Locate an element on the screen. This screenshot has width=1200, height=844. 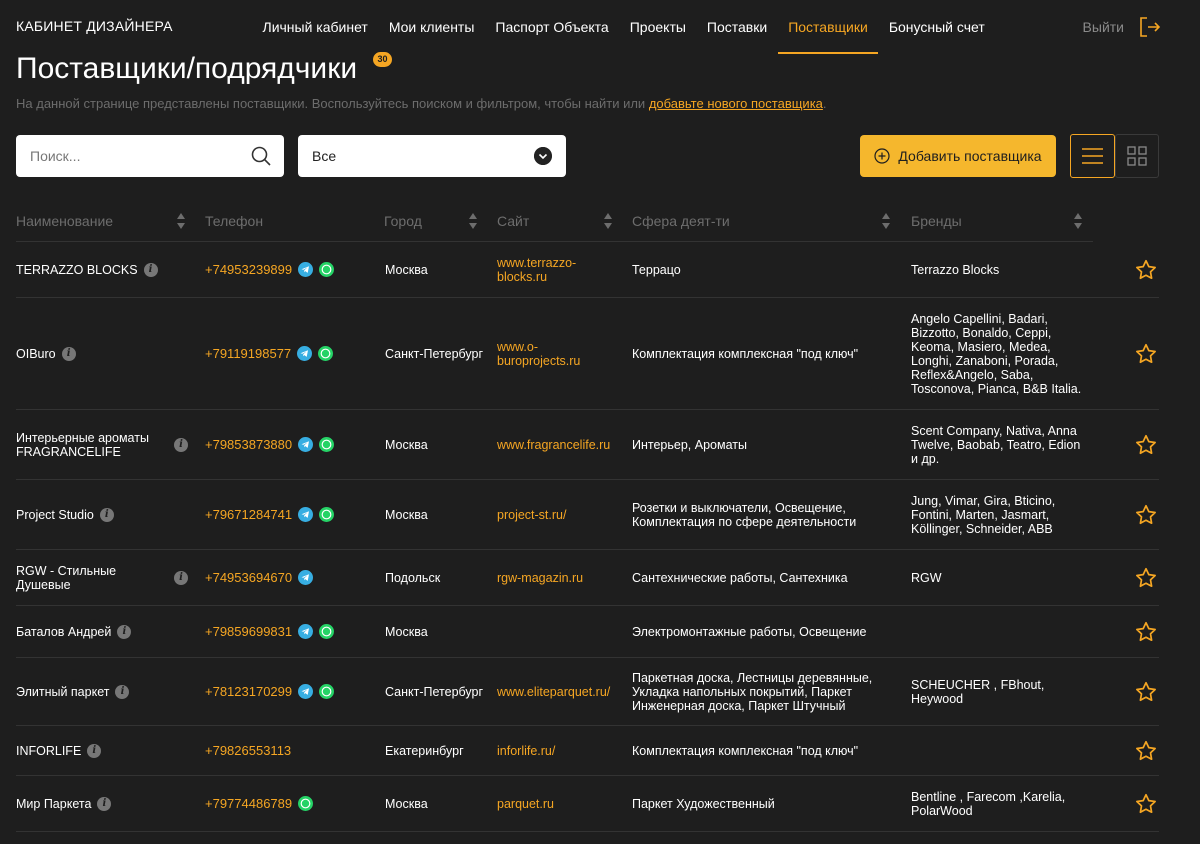
phone-cell: +74953239899 is located at coordinates (292, 269).